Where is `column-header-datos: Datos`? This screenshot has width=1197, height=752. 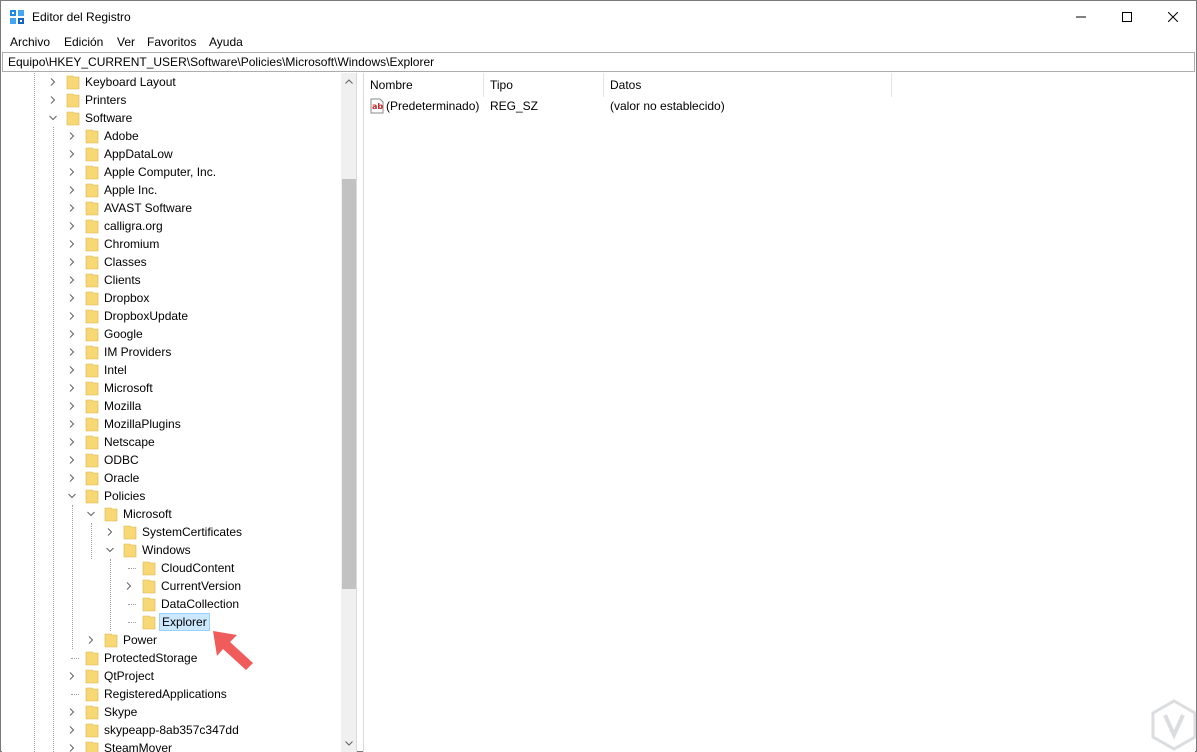
column-header-datos: Datos is located at coordinates (748, 85).